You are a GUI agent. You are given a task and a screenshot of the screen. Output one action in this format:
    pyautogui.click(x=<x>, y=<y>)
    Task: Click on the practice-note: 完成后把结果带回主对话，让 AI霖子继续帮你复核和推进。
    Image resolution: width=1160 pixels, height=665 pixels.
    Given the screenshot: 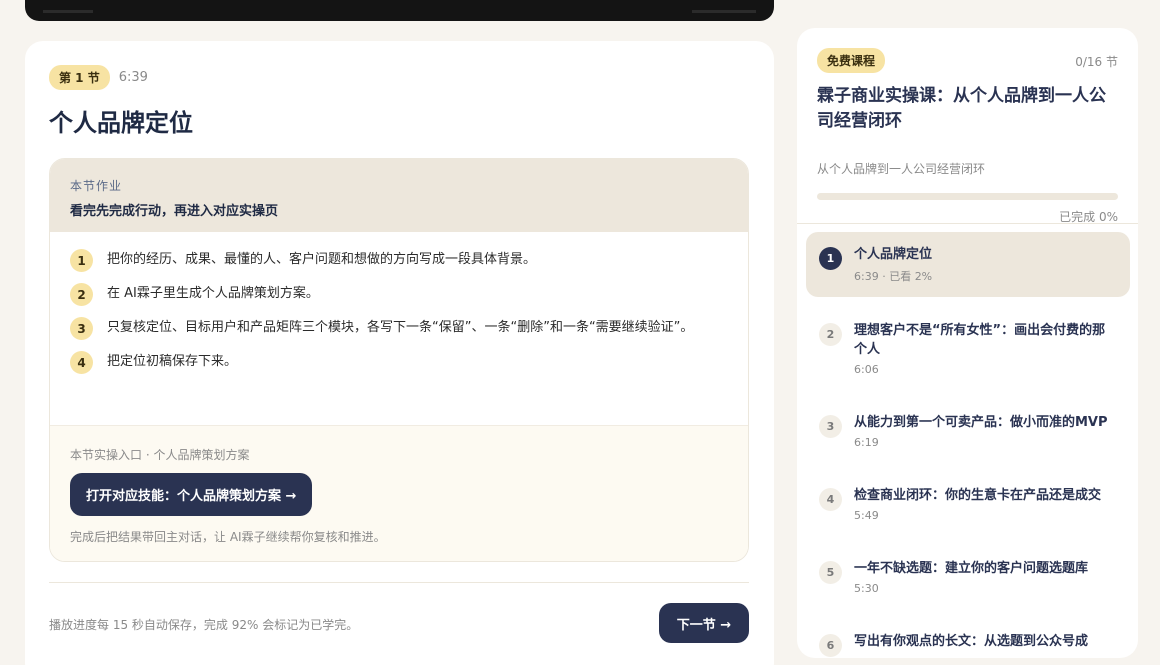 What is the action you would take?
    pyautogui.click(x=228, y=537)
    